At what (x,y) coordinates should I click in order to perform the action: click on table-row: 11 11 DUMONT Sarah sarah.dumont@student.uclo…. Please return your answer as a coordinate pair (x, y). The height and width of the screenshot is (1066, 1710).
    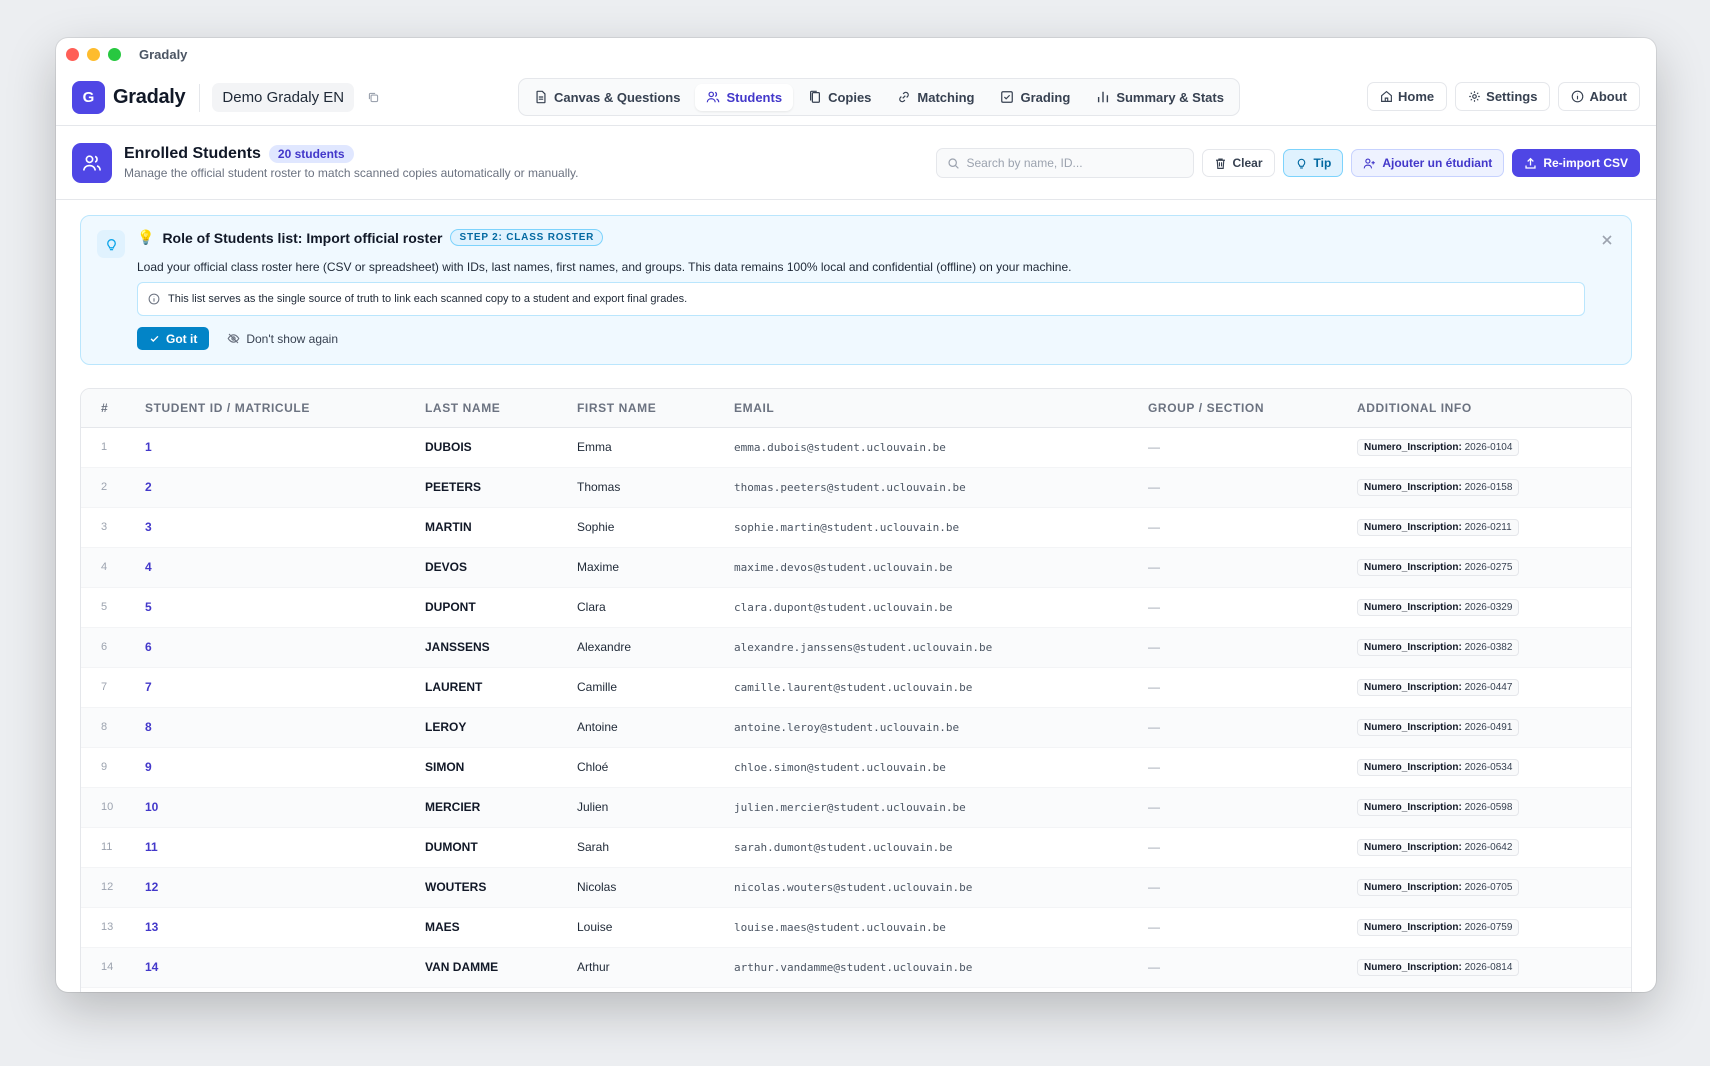
    Looking at the image, I should click on (856, 847).